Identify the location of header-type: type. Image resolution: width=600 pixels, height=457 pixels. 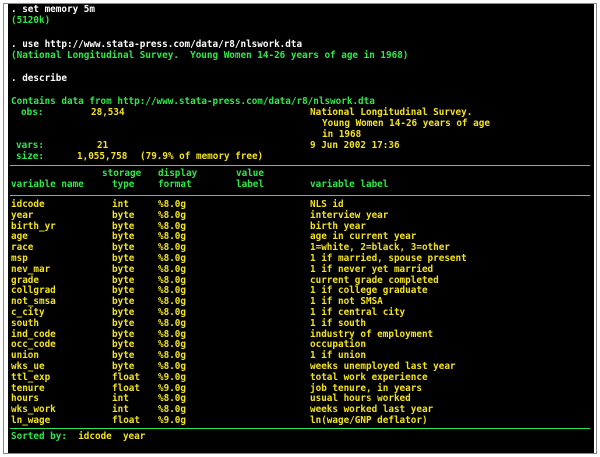
(123, 184).